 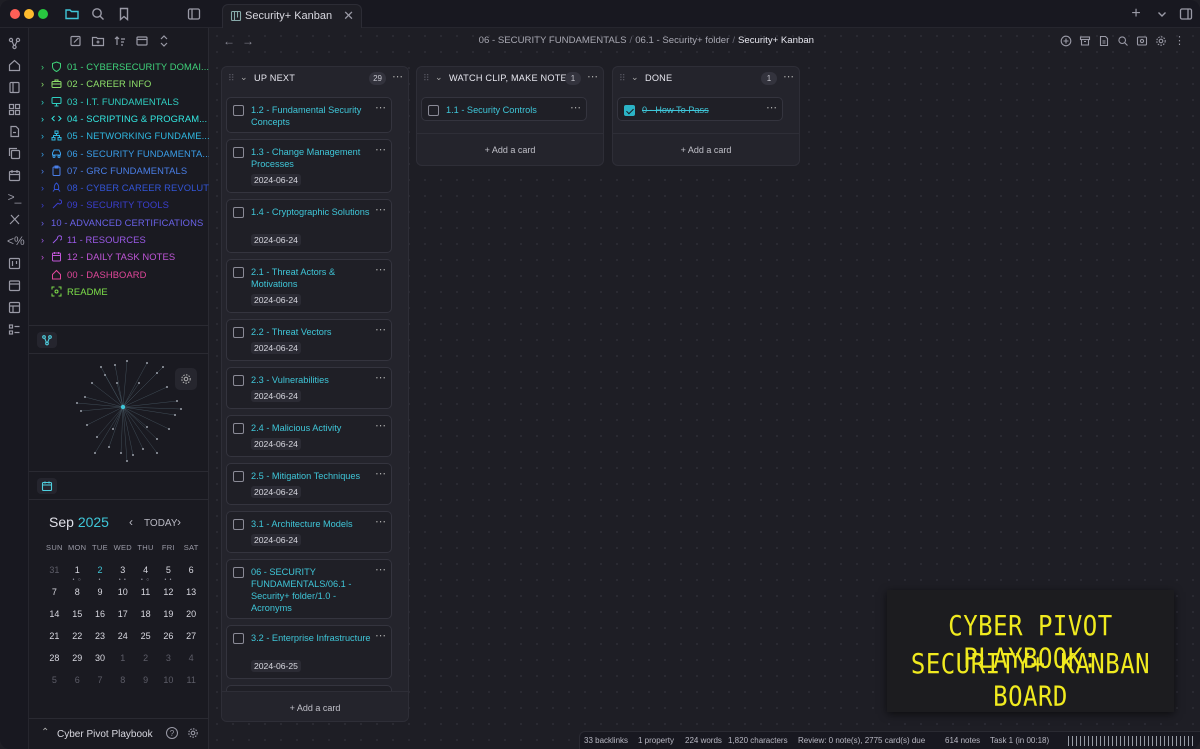 What do you see at coordinates (313, 116) in the screenshot?
I see `card-title-link: 1.2 - Fundamental Security Concepts` at bounding box center [313, 116].